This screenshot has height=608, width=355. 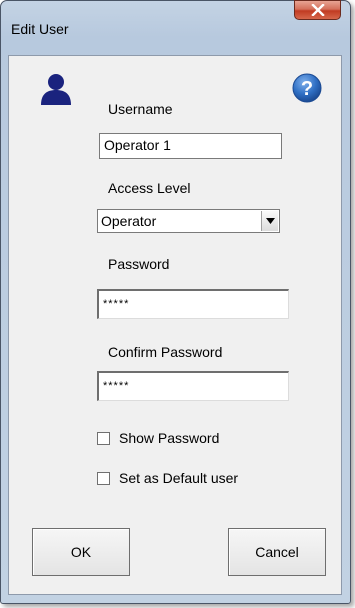 I want to click on default-user-label: Set as Default user, so click(x=179, y=478).